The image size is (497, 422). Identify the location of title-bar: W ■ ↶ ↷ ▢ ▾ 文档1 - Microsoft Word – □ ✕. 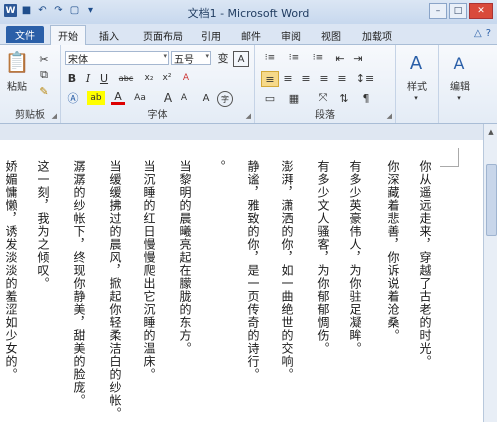
(248, 12).